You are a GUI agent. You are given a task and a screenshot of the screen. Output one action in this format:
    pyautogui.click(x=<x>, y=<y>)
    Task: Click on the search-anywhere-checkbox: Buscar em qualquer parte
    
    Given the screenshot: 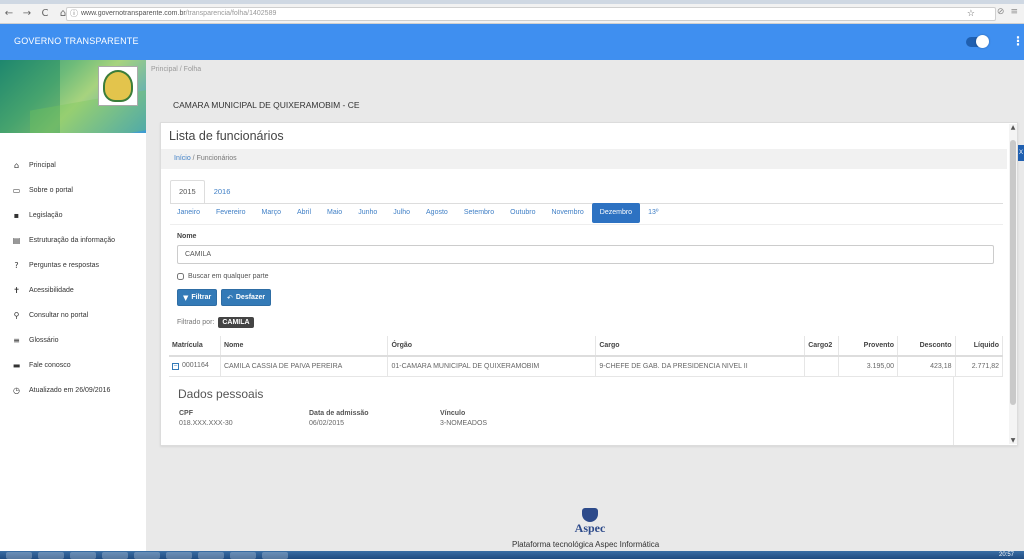 What is the action you would take?
    pyautogui.click(x=223, y=276)
    